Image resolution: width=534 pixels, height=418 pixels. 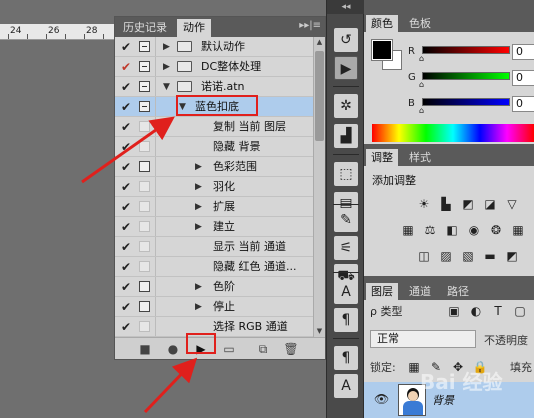 What do you see at coordinates (446, 204) in the screenshot?
I see `levels-icon: ▙` at bounding box center [446, 204].